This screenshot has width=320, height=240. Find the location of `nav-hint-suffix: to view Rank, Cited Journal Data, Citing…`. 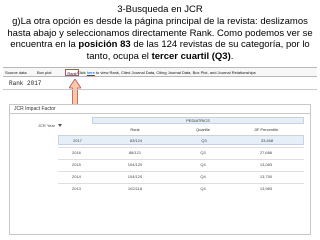

nav-hint-suffix: to view Rank, Cited Journal Data, Citing… is located at coordinates (175, 72).